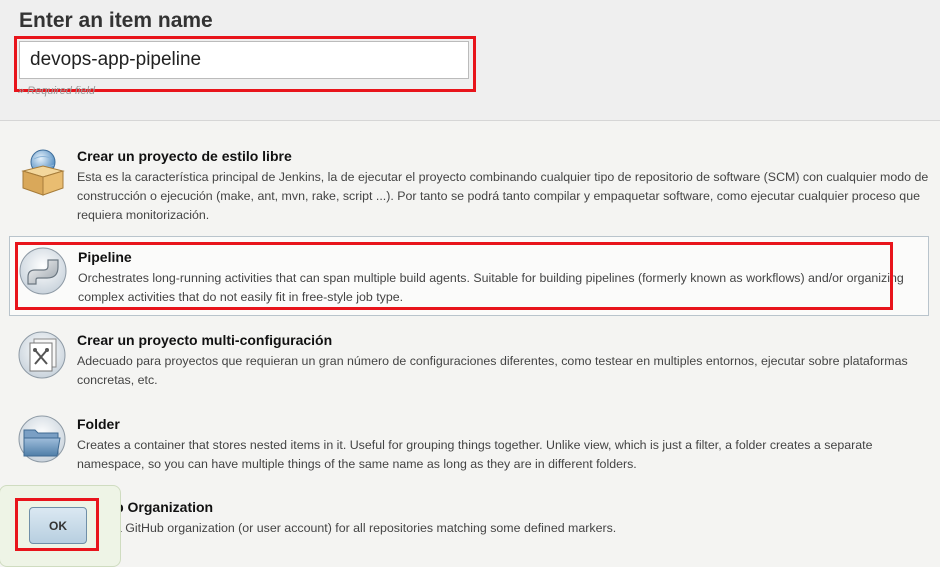  What do you see at coordinates (244, 60) in the screenshot?
I see `item-name-input` at bounding box center [244, 60].